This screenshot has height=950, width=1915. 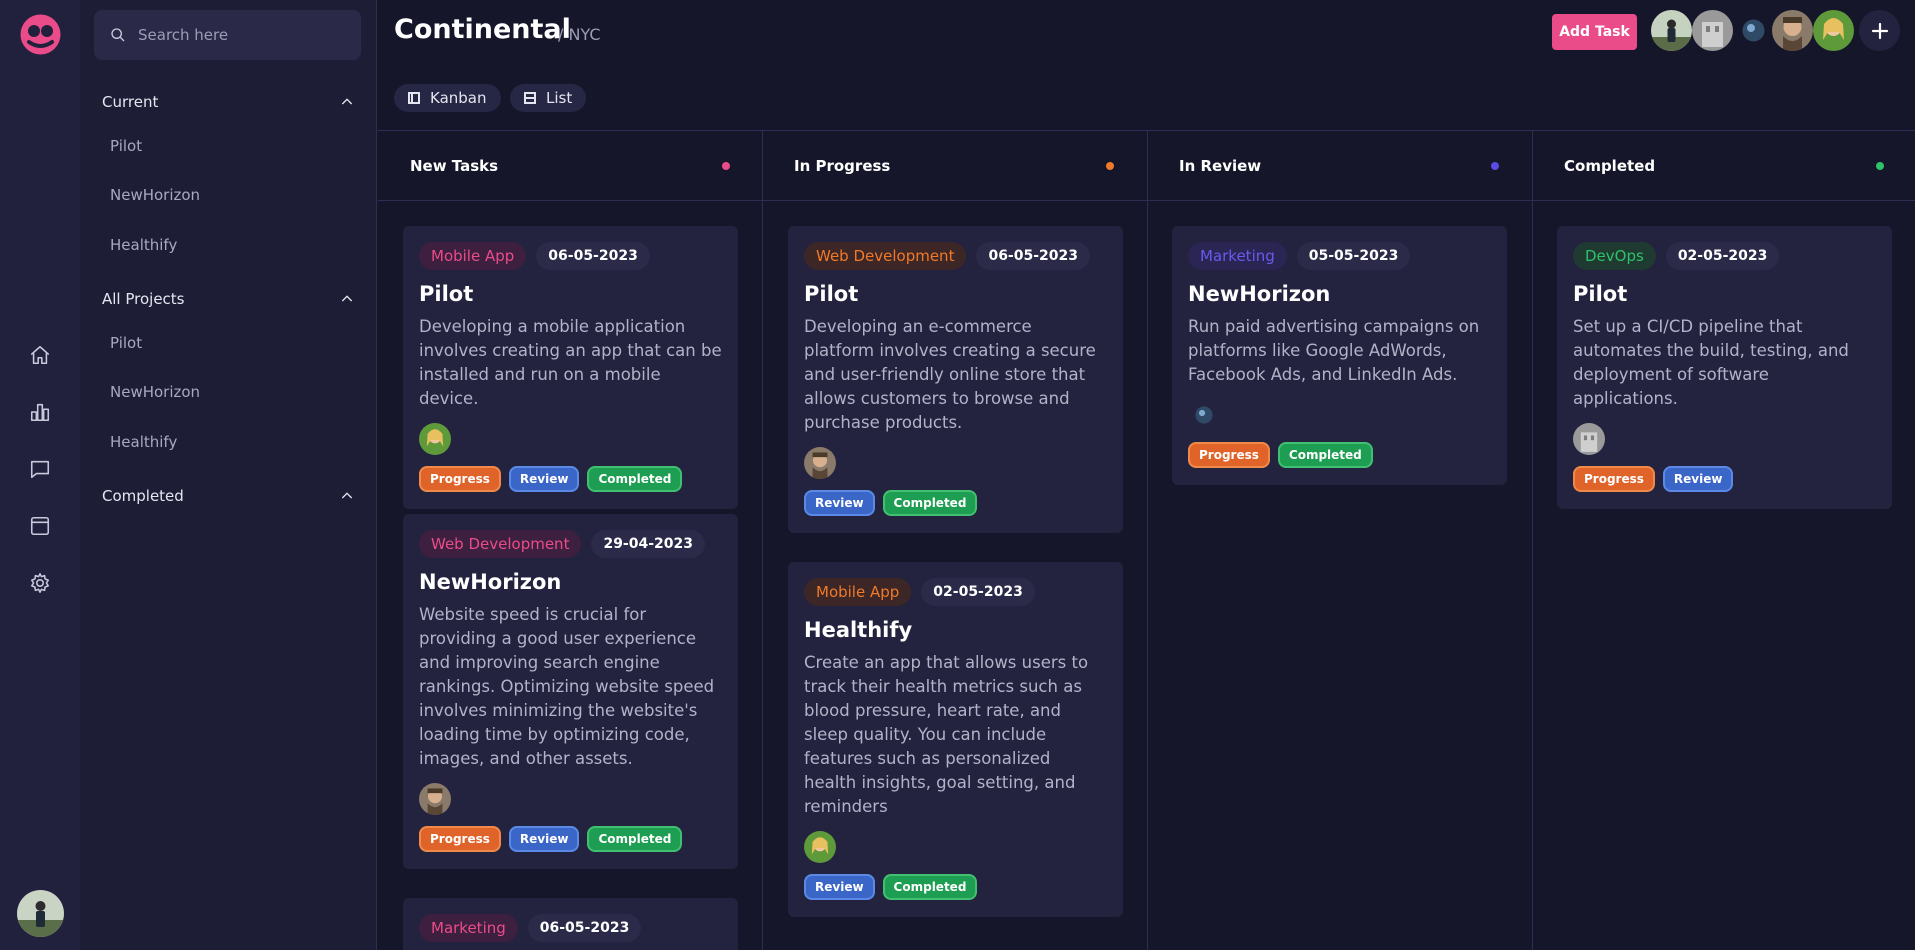 I want to click on tab-list: List, so click(x=548, y=98).